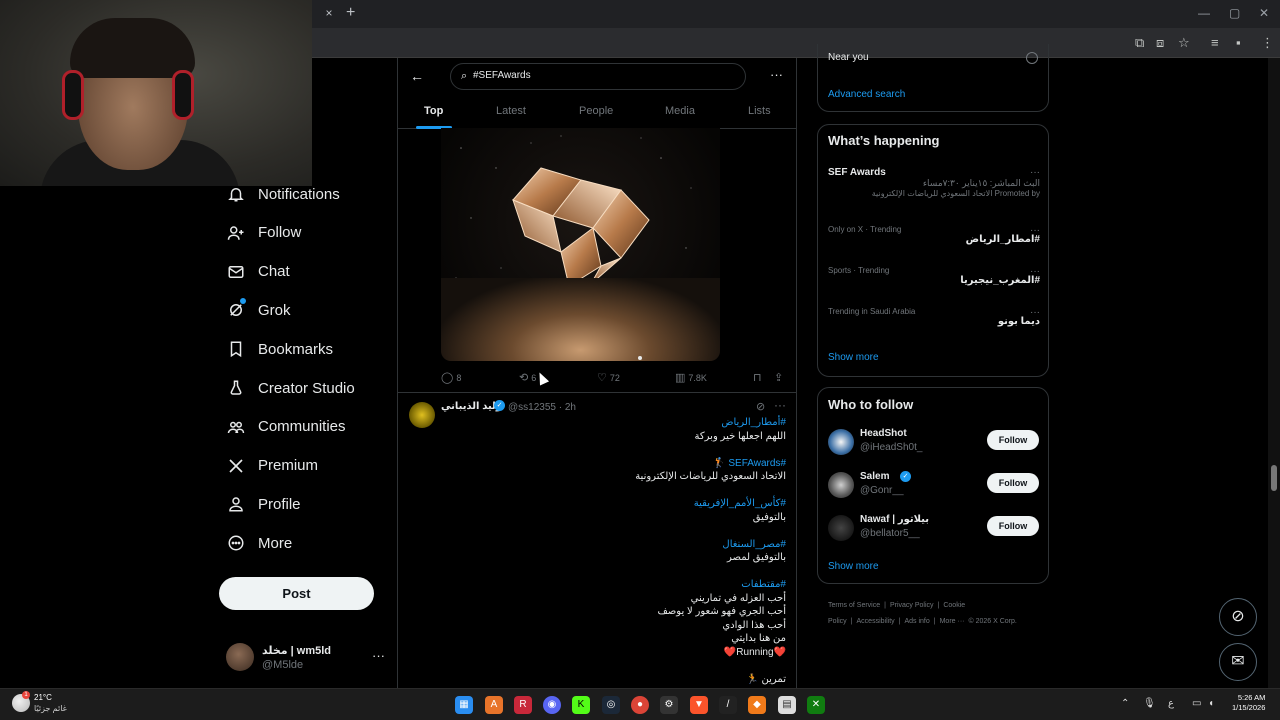 This screenshot has width=1280, height=720. What do you see at coordinates (640, 705) in the screenshot?
I see `chrome-icon: ●` at bounding box center [640, 705].